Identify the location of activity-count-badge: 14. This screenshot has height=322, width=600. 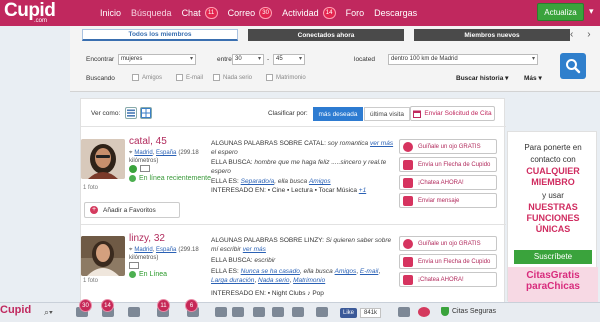
(107, 305).